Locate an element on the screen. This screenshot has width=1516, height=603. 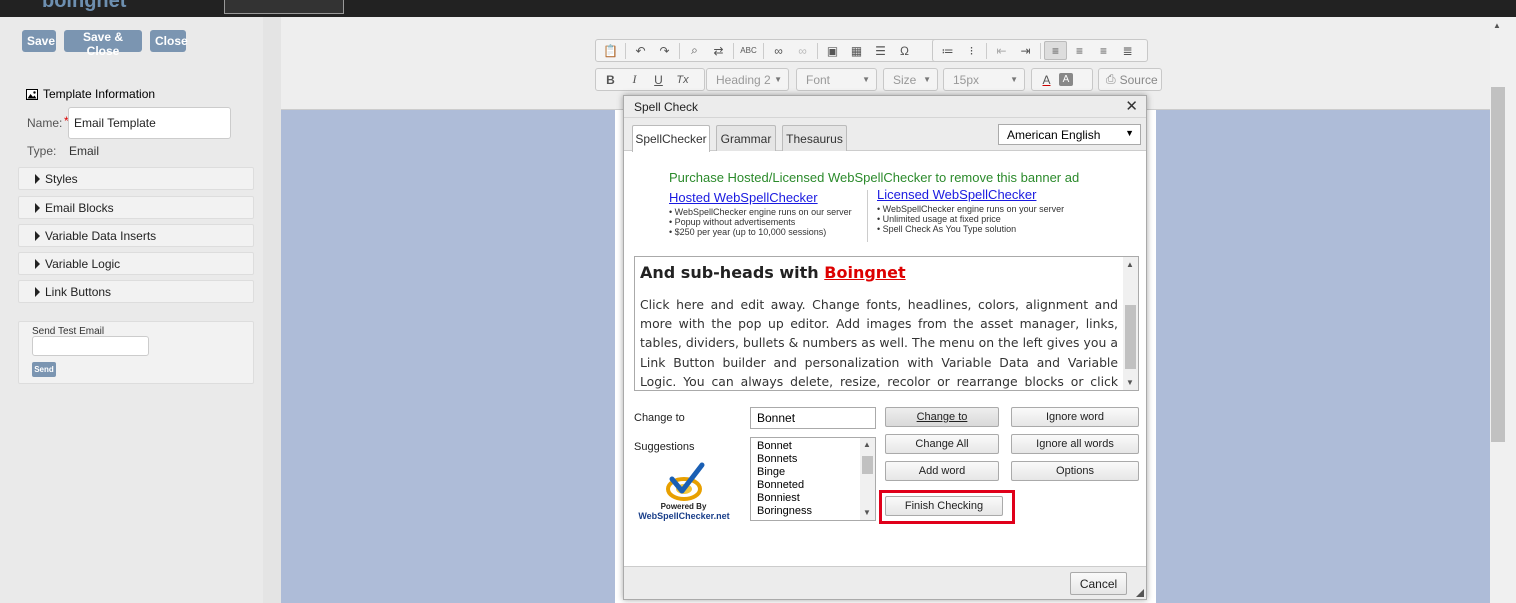
hosted-link: Hosted WebSpellChecker is located at coordinates (766, 198).